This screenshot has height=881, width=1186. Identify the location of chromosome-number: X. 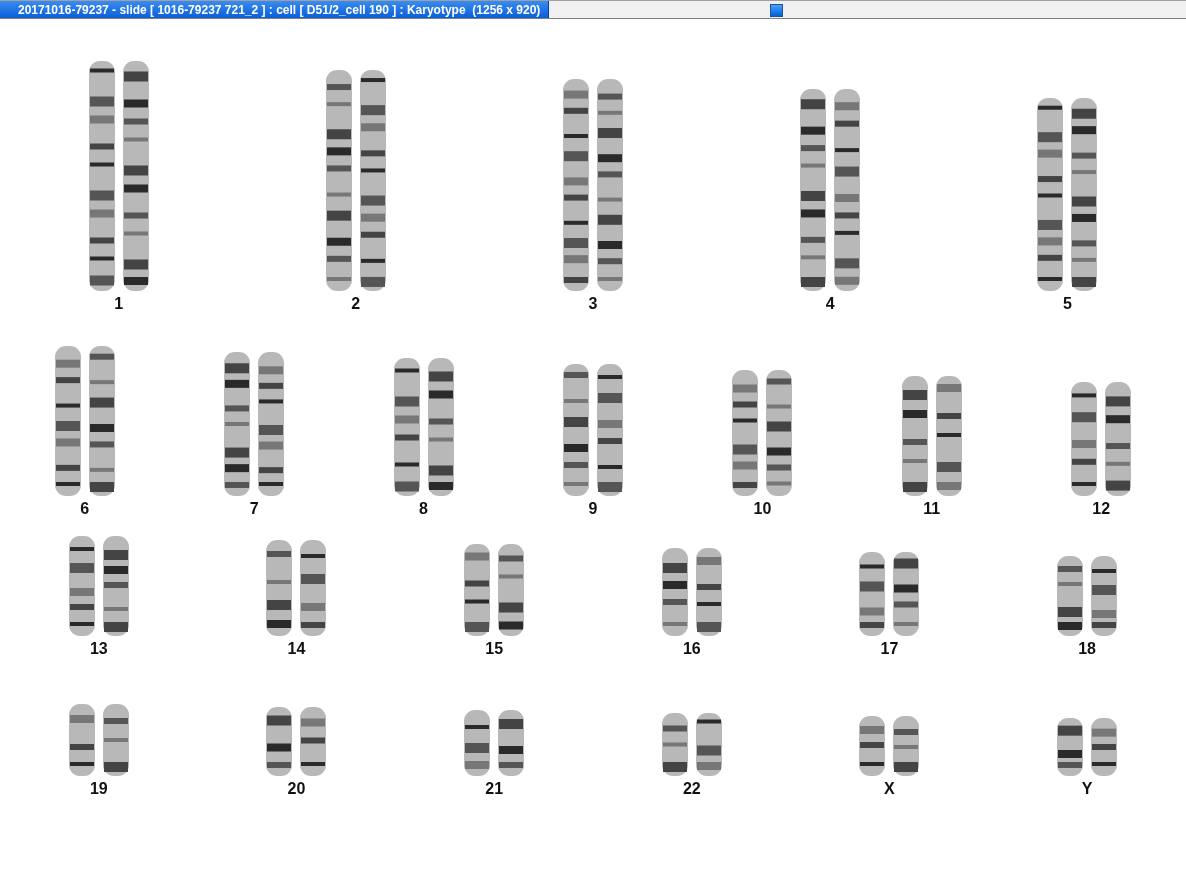
(889, 789).